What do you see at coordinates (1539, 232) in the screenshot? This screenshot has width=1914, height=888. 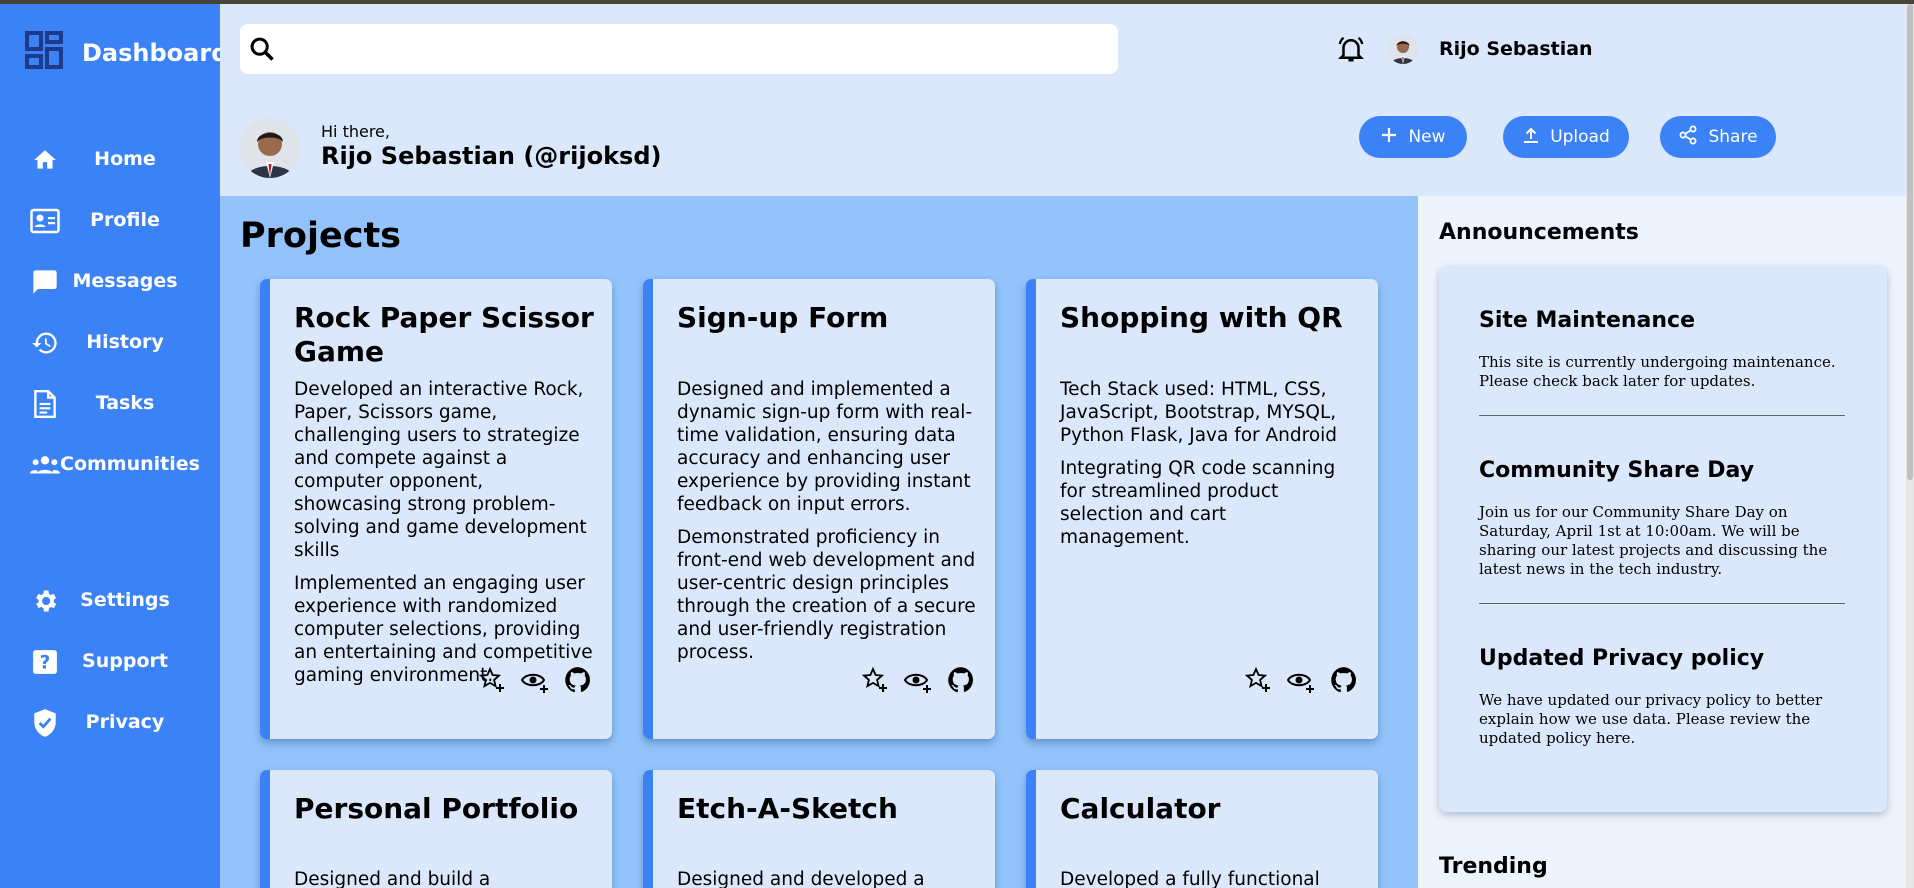 I see `announcements-title: Announcements` at bounding box center [1539, 232].